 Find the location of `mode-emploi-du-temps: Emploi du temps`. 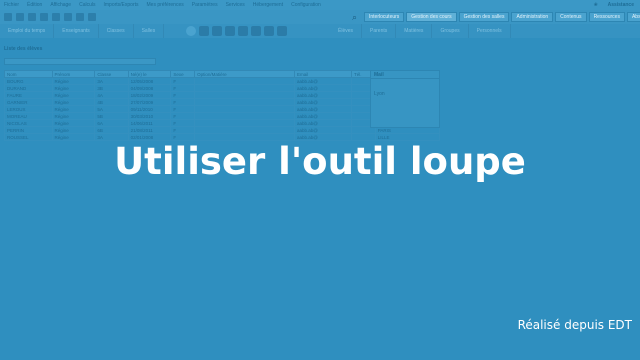

mode-emploi-du-temps: Emploi du temps is located at coordinates (27, 31).